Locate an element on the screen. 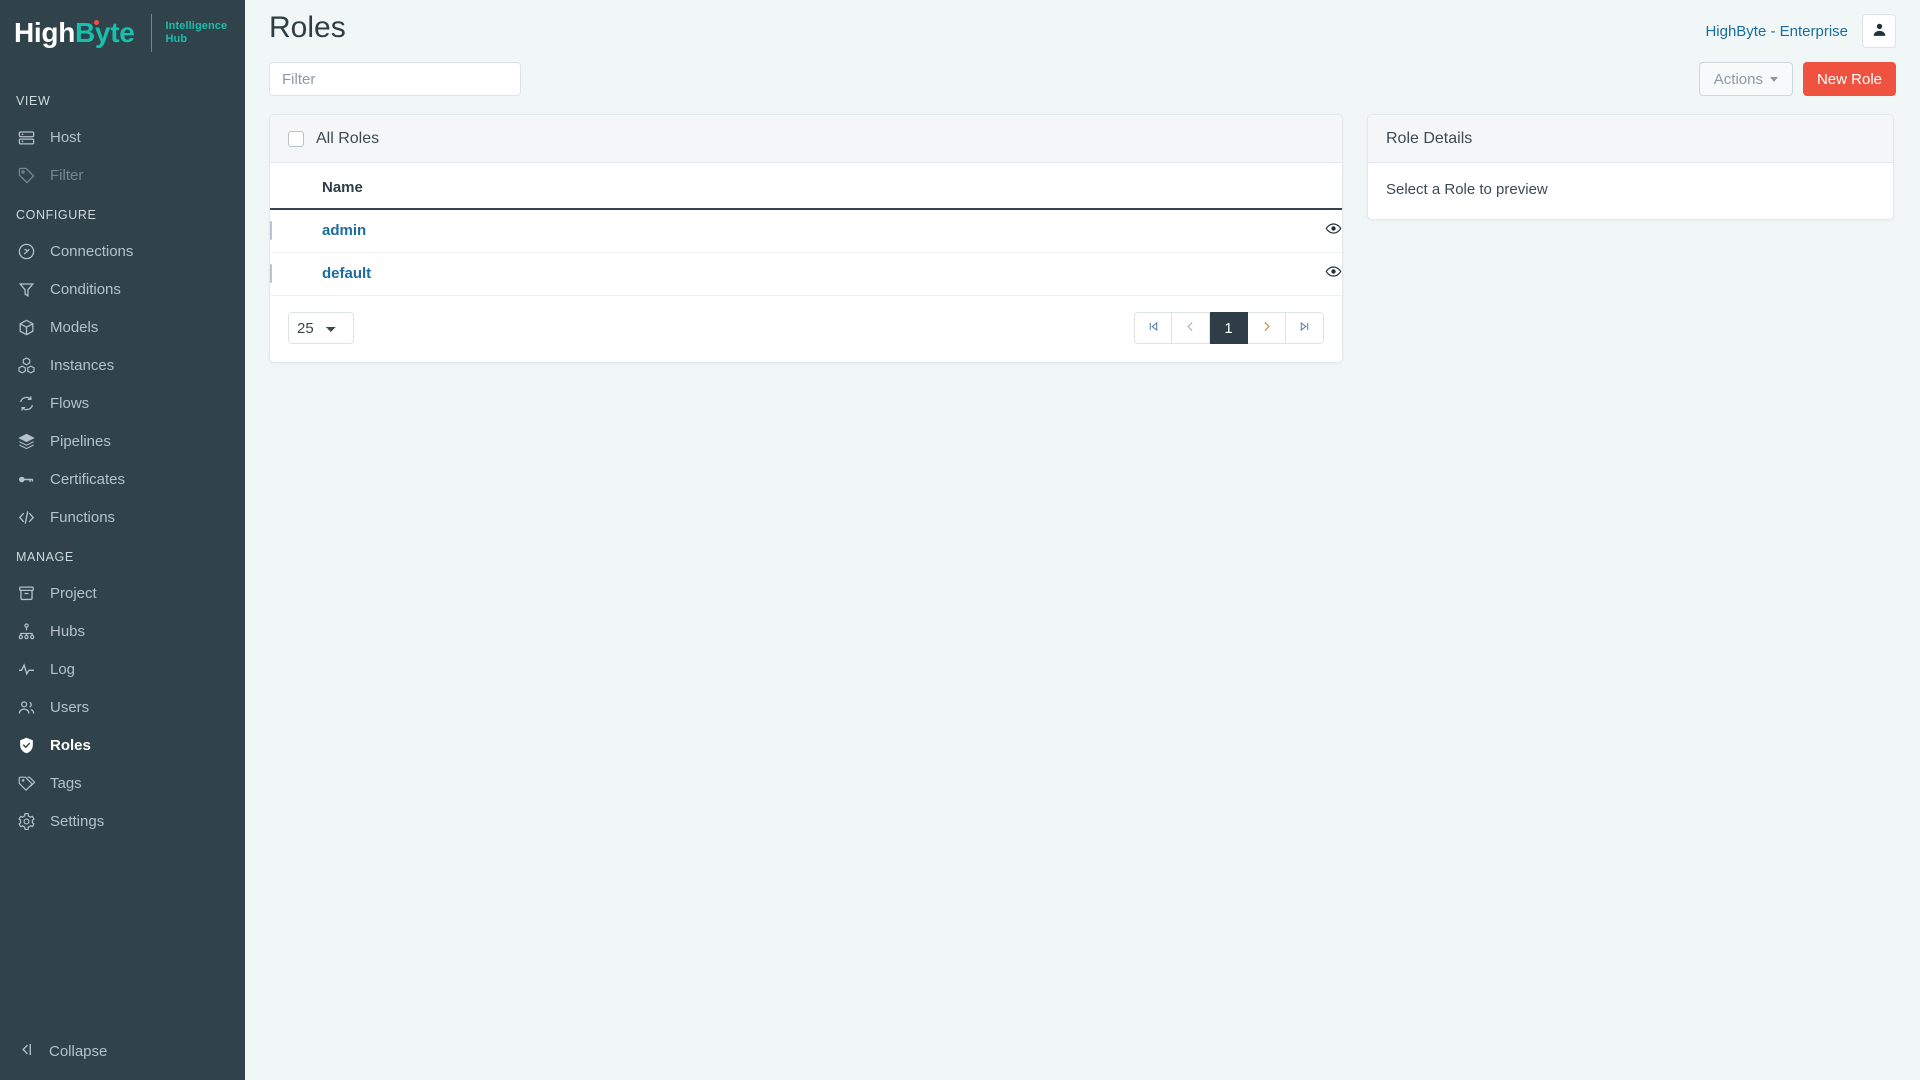  row-name-cell: default is located at coordinates (797, 274).